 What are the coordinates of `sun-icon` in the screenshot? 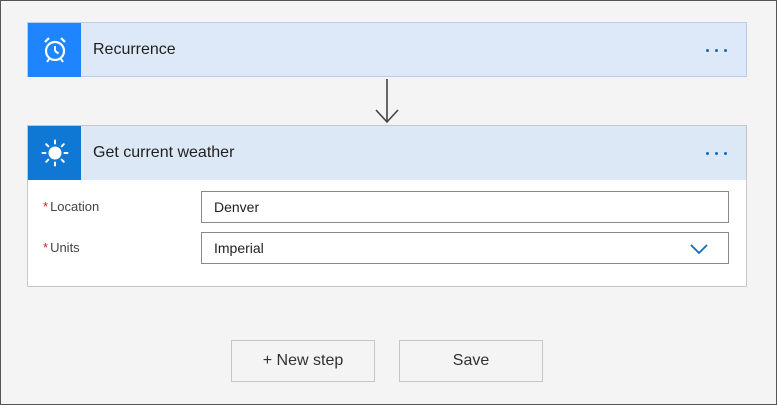 It's located at (54, 153).